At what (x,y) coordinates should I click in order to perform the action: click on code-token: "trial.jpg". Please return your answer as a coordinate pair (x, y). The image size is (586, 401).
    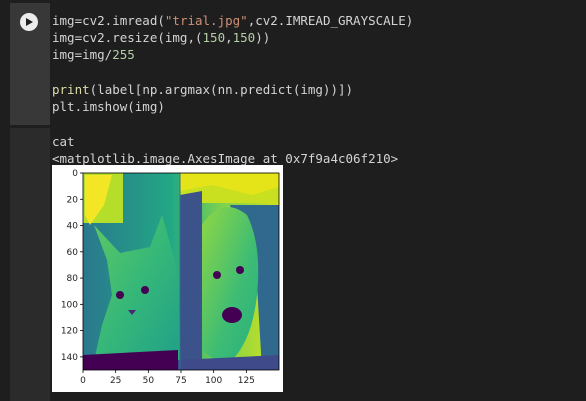
    Looking at the image, I should click on (206, 20).